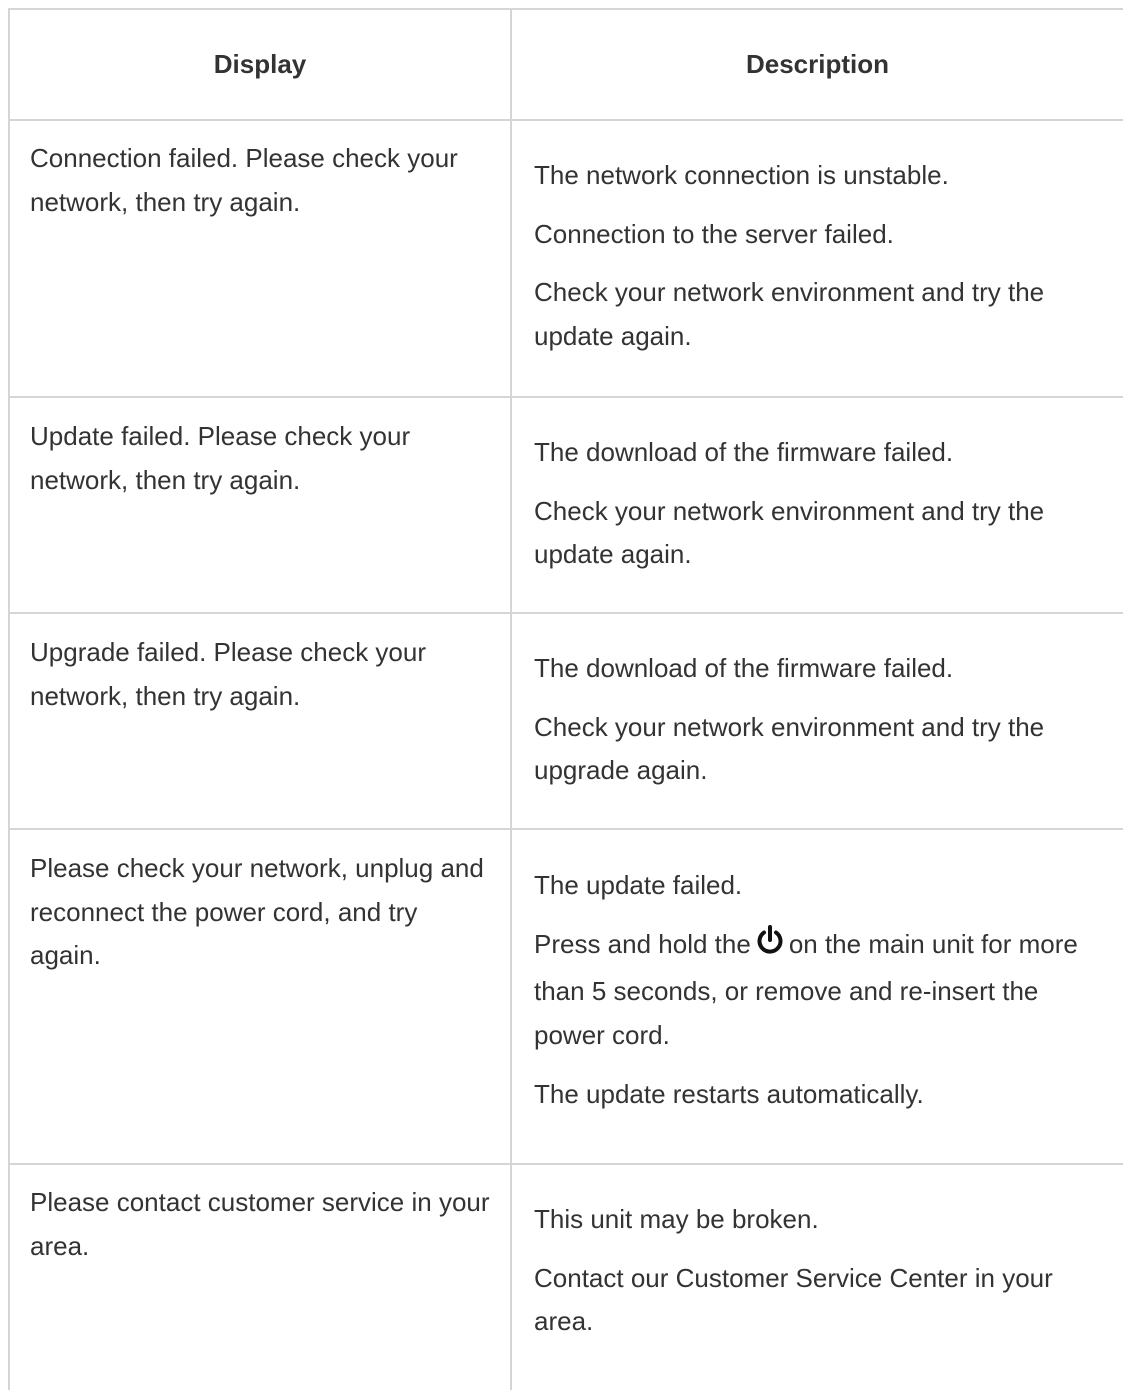 The width and height of the screenshot is (1123, 1390). I want to click on description-line: The network connection is unstable., so click(741, 175).